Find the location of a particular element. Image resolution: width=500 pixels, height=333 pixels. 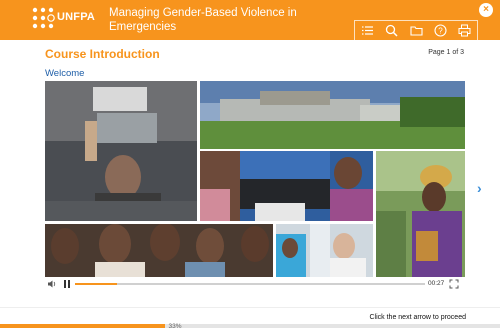

toolbar: ? is located at coordinates (416, 30).